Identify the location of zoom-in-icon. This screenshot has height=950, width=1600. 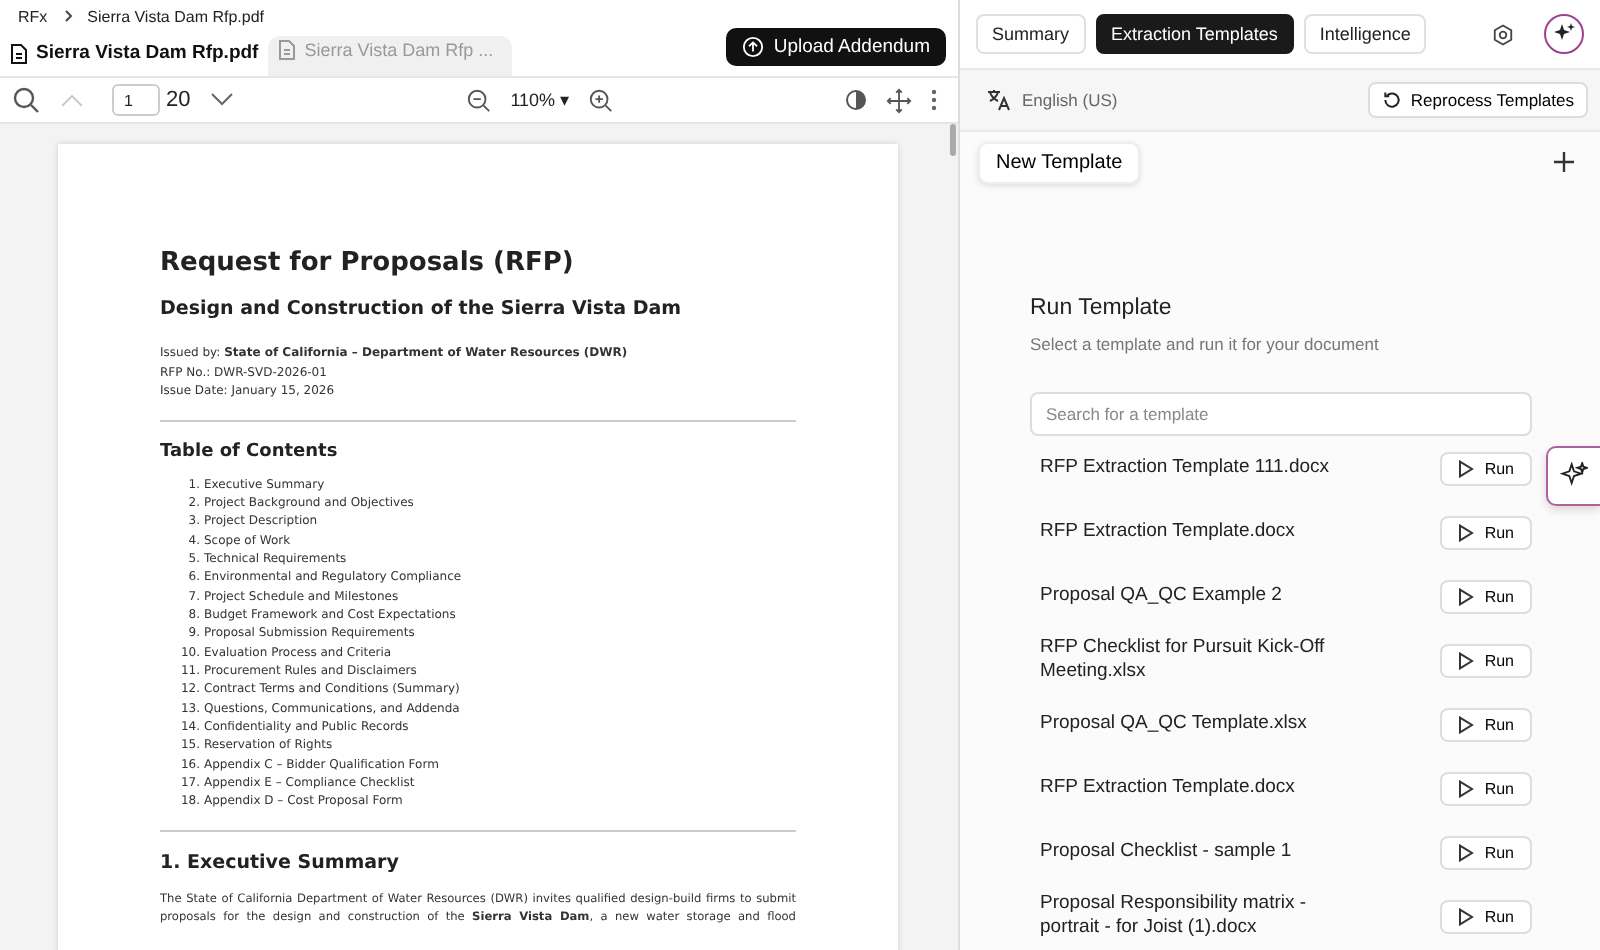
(601, 100).